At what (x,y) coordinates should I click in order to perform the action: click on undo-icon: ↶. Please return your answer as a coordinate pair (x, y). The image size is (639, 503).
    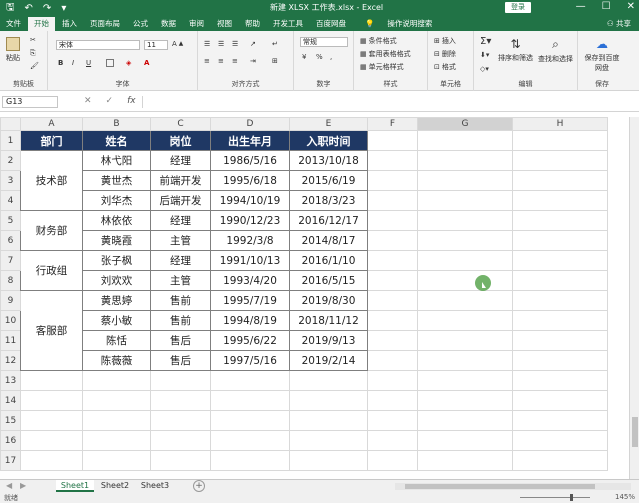
    Looking at the image, I should click on (29, 8).